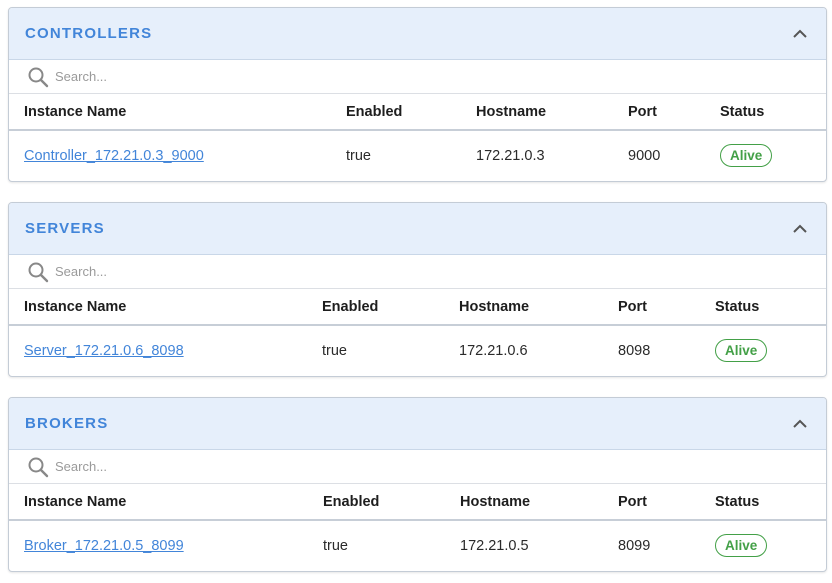 The width and height of the screenshot is (832, 583). Describe the element at coordinates (634, 350) in the screenshot. I see `port-value: 8098` at that location.